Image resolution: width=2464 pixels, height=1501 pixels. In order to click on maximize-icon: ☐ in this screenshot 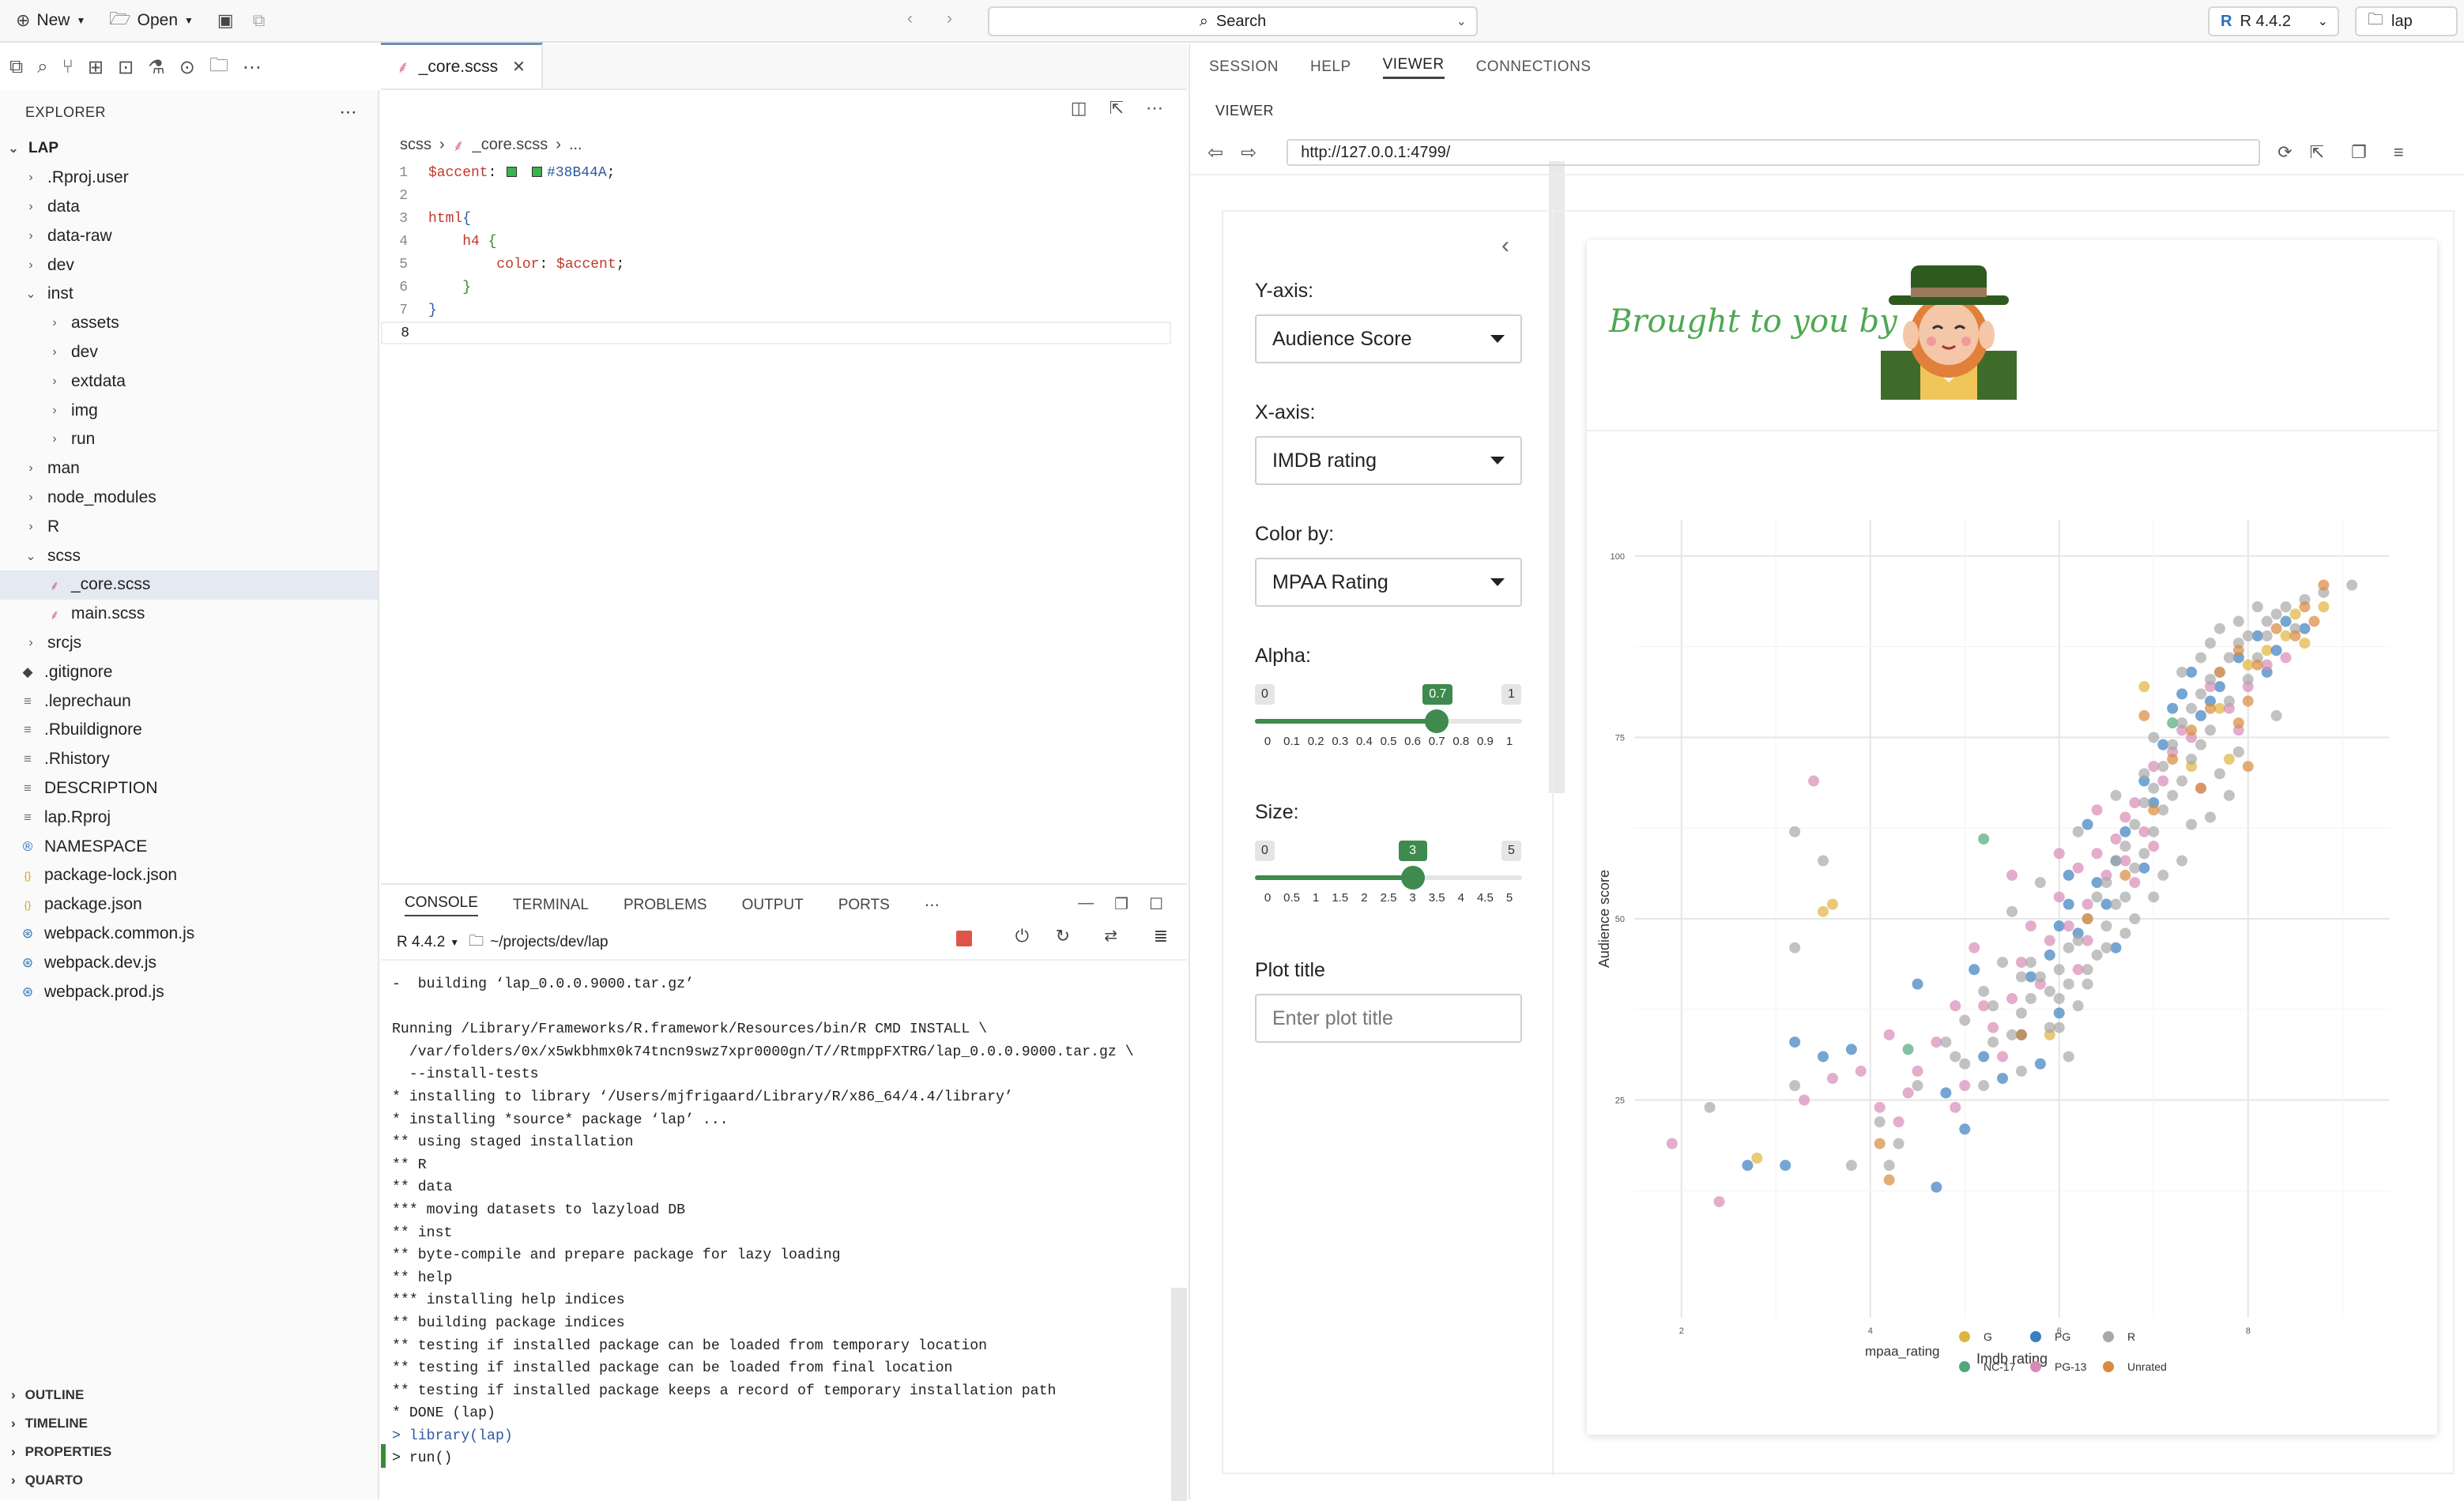, I will do `click(1156, 904)`.